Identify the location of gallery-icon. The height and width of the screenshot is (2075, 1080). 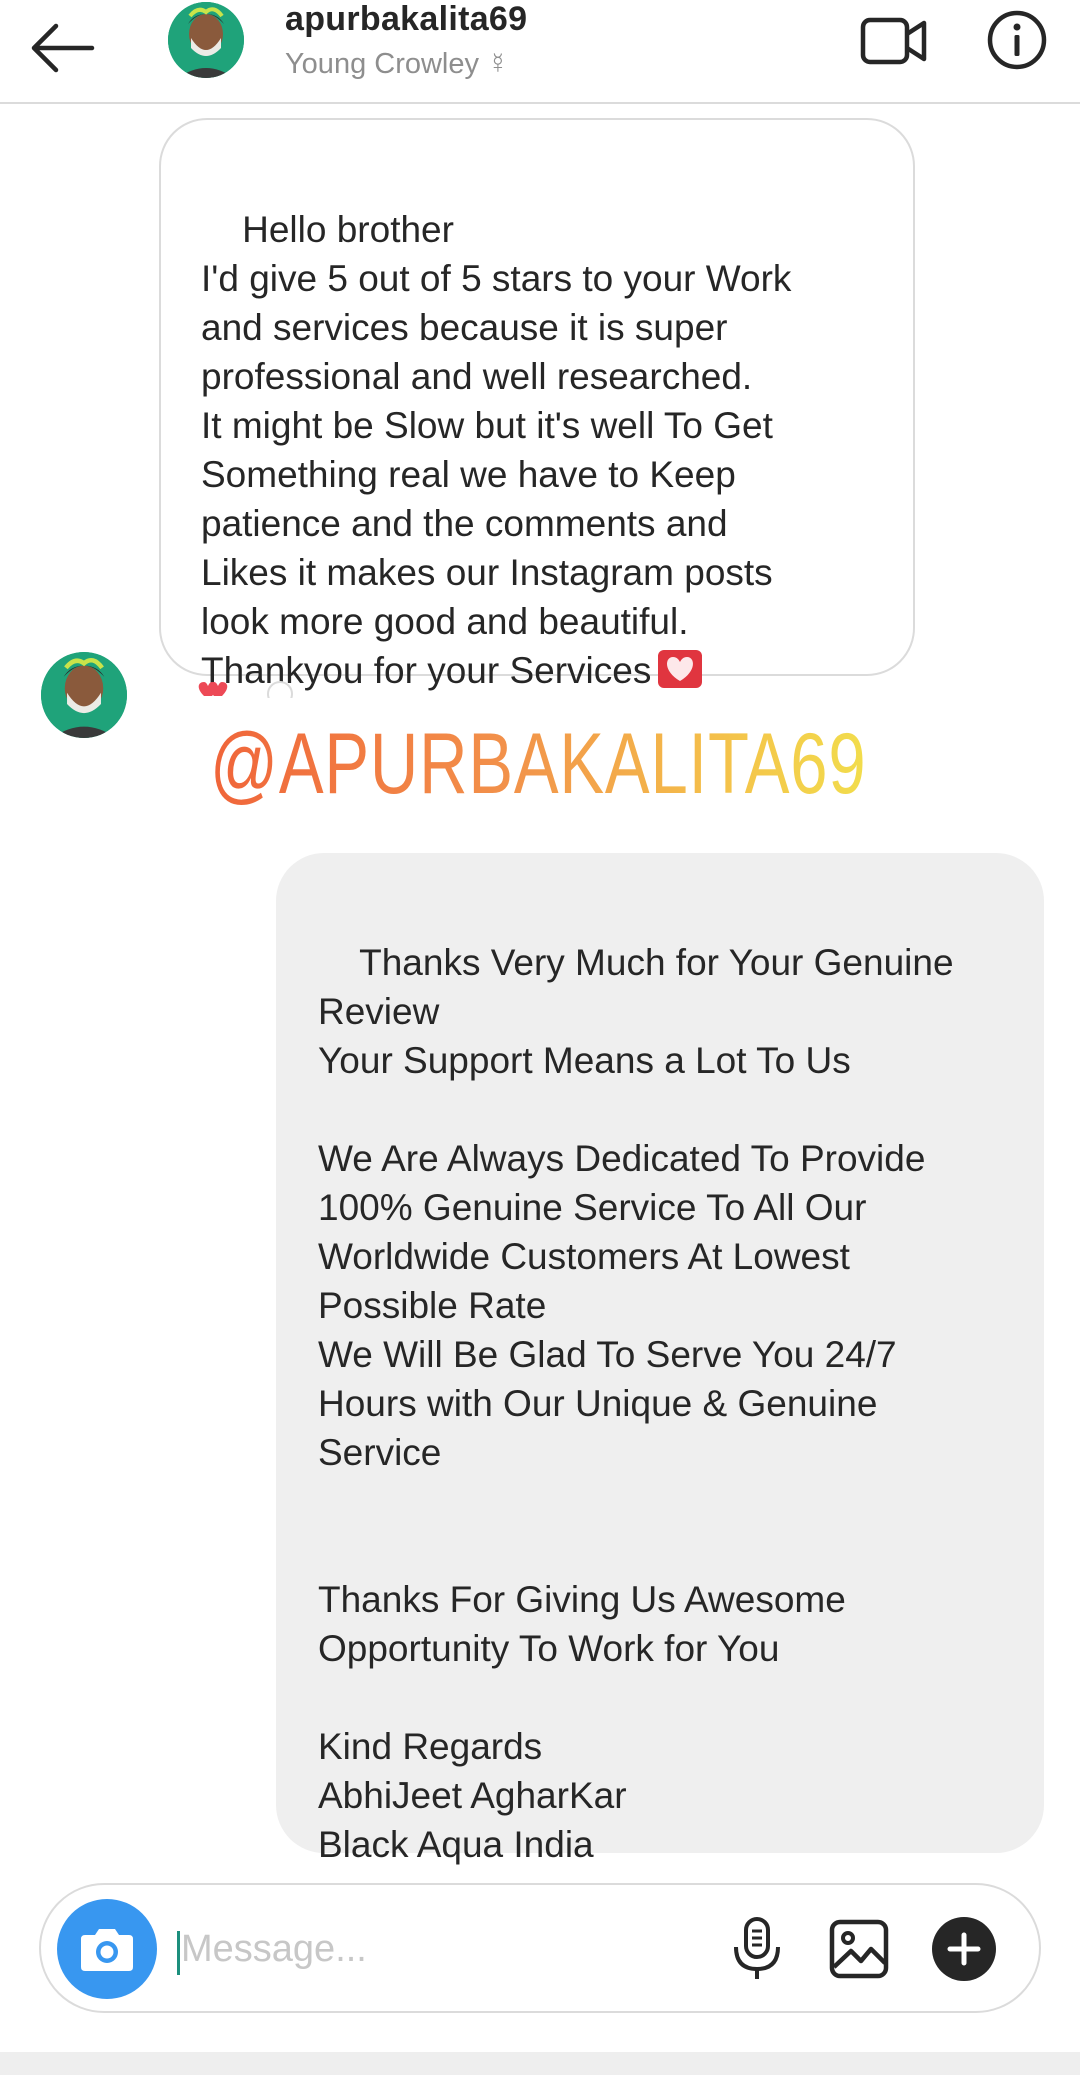
(859, 1949).